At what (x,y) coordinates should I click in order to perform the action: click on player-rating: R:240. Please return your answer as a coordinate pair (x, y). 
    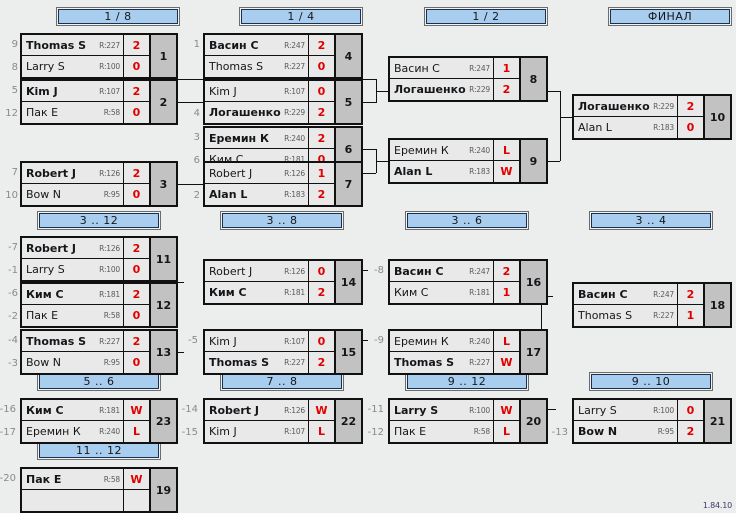
    Looking at the image, I should click on (109, 431).